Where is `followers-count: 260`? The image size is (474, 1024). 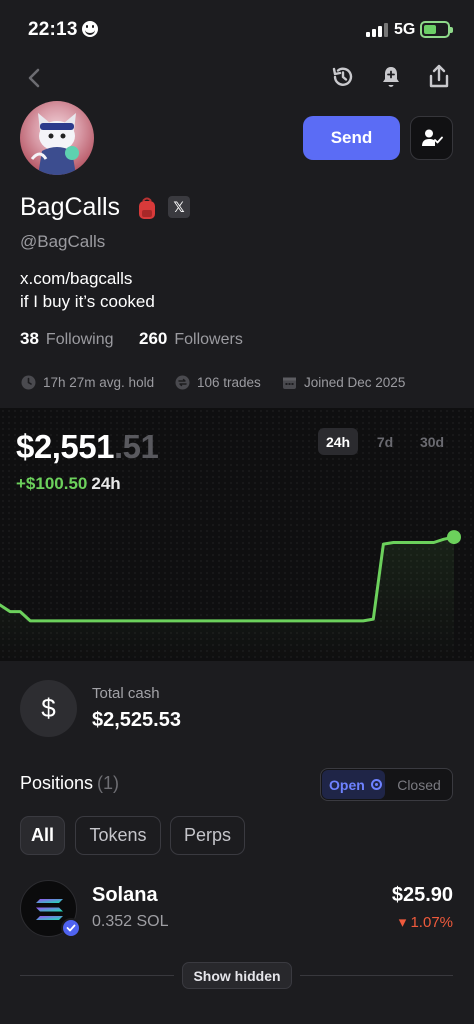
followers-count: 260 is located at coordinates (153, 338).